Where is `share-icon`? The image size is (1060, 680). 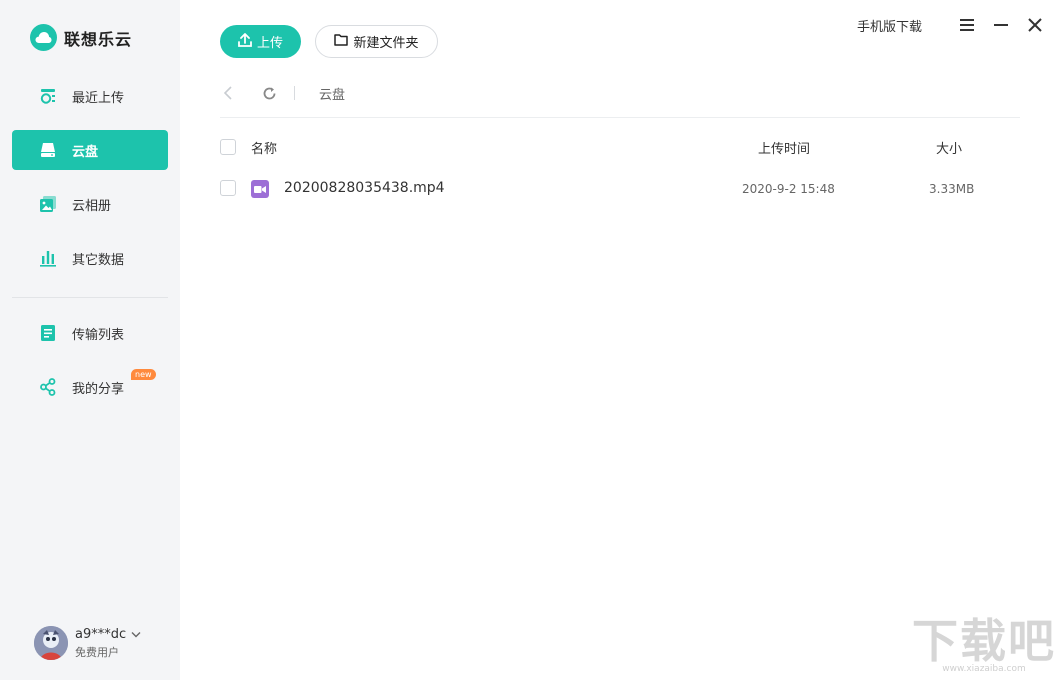
share-icon is located at coordinates (48, 387).